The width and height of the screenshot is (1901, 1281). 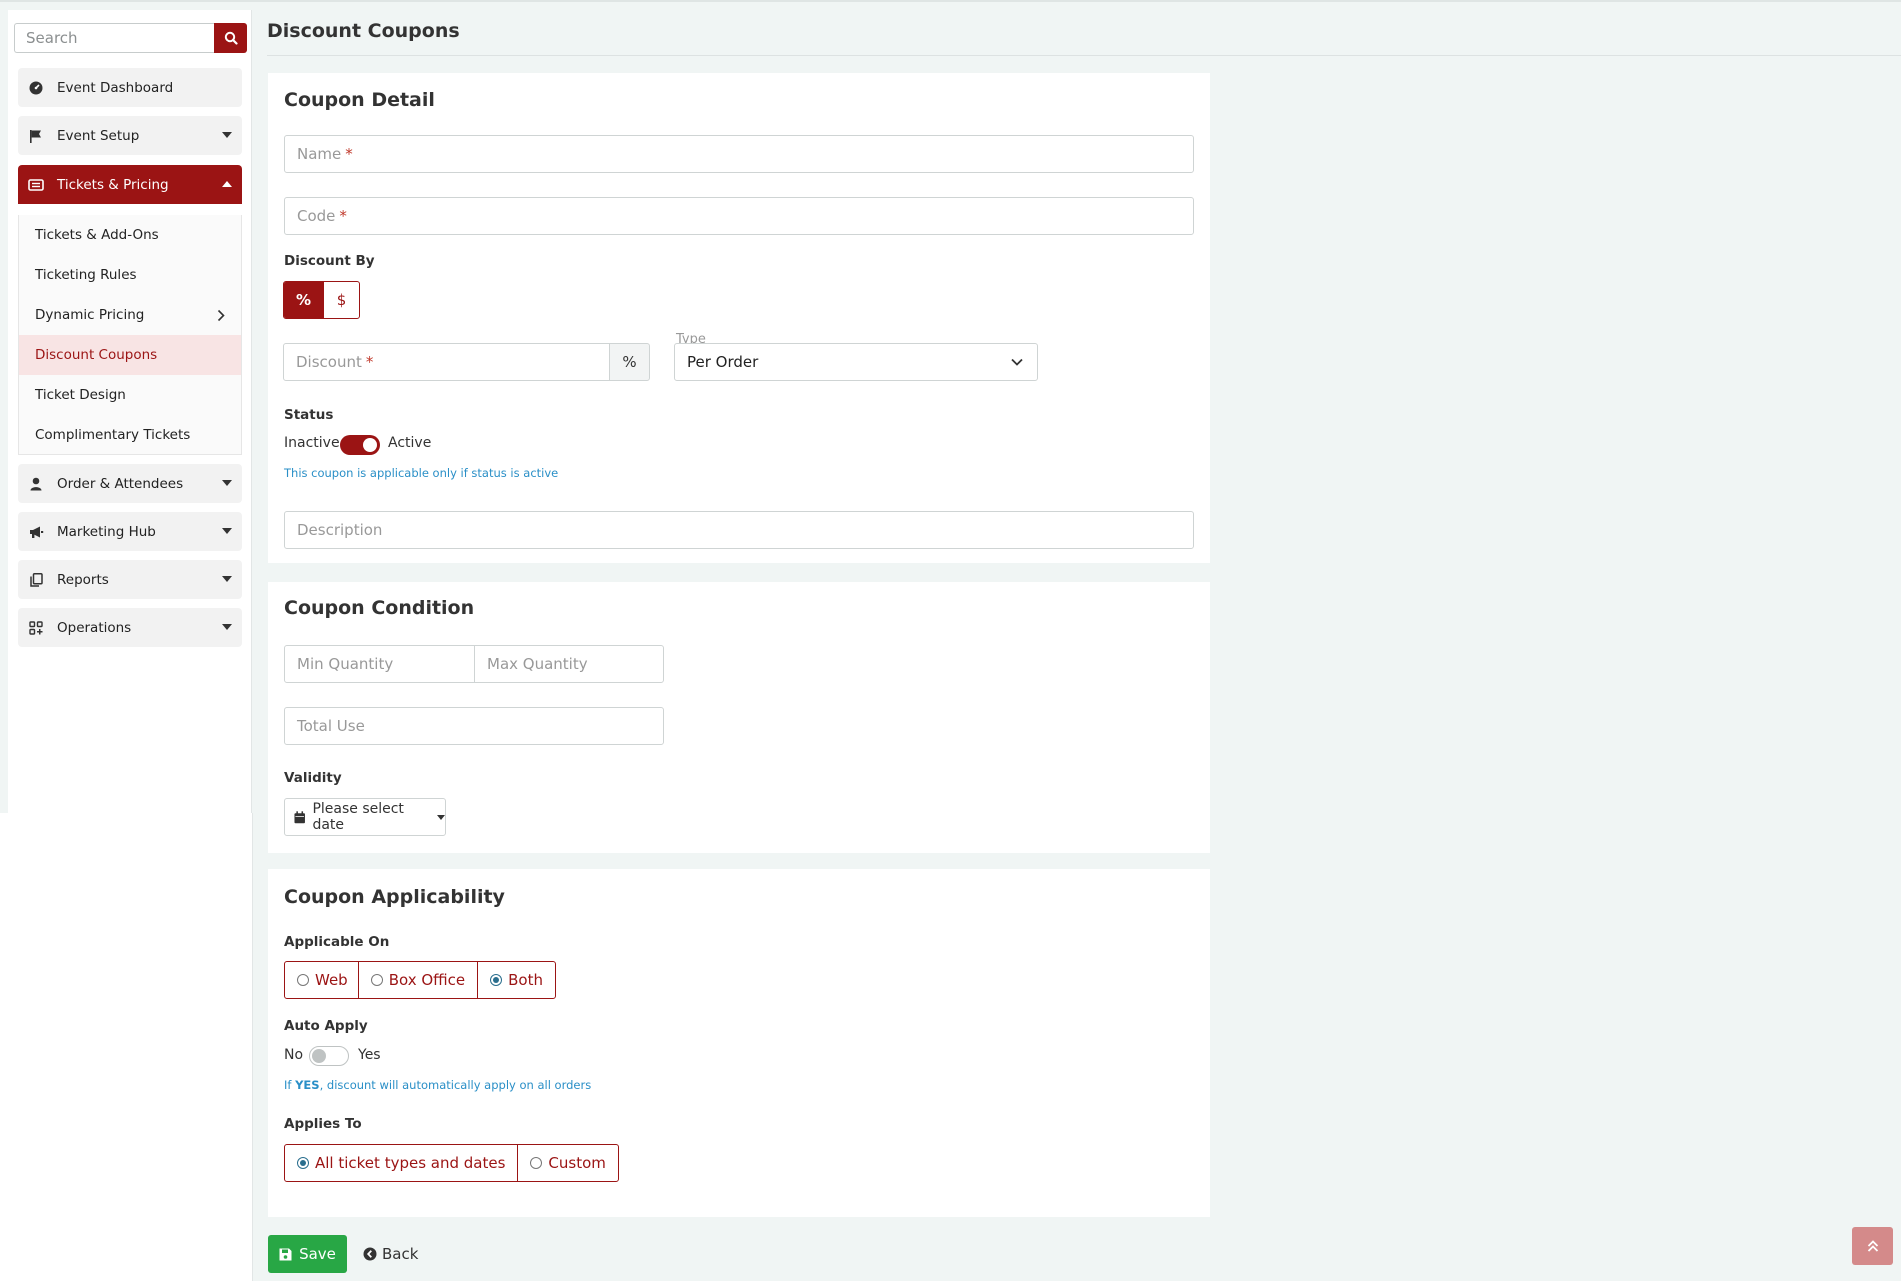 I want to click on sidebar-subitem-ticketing-rules: Ticketing Rules, so click(x=130, y=275).